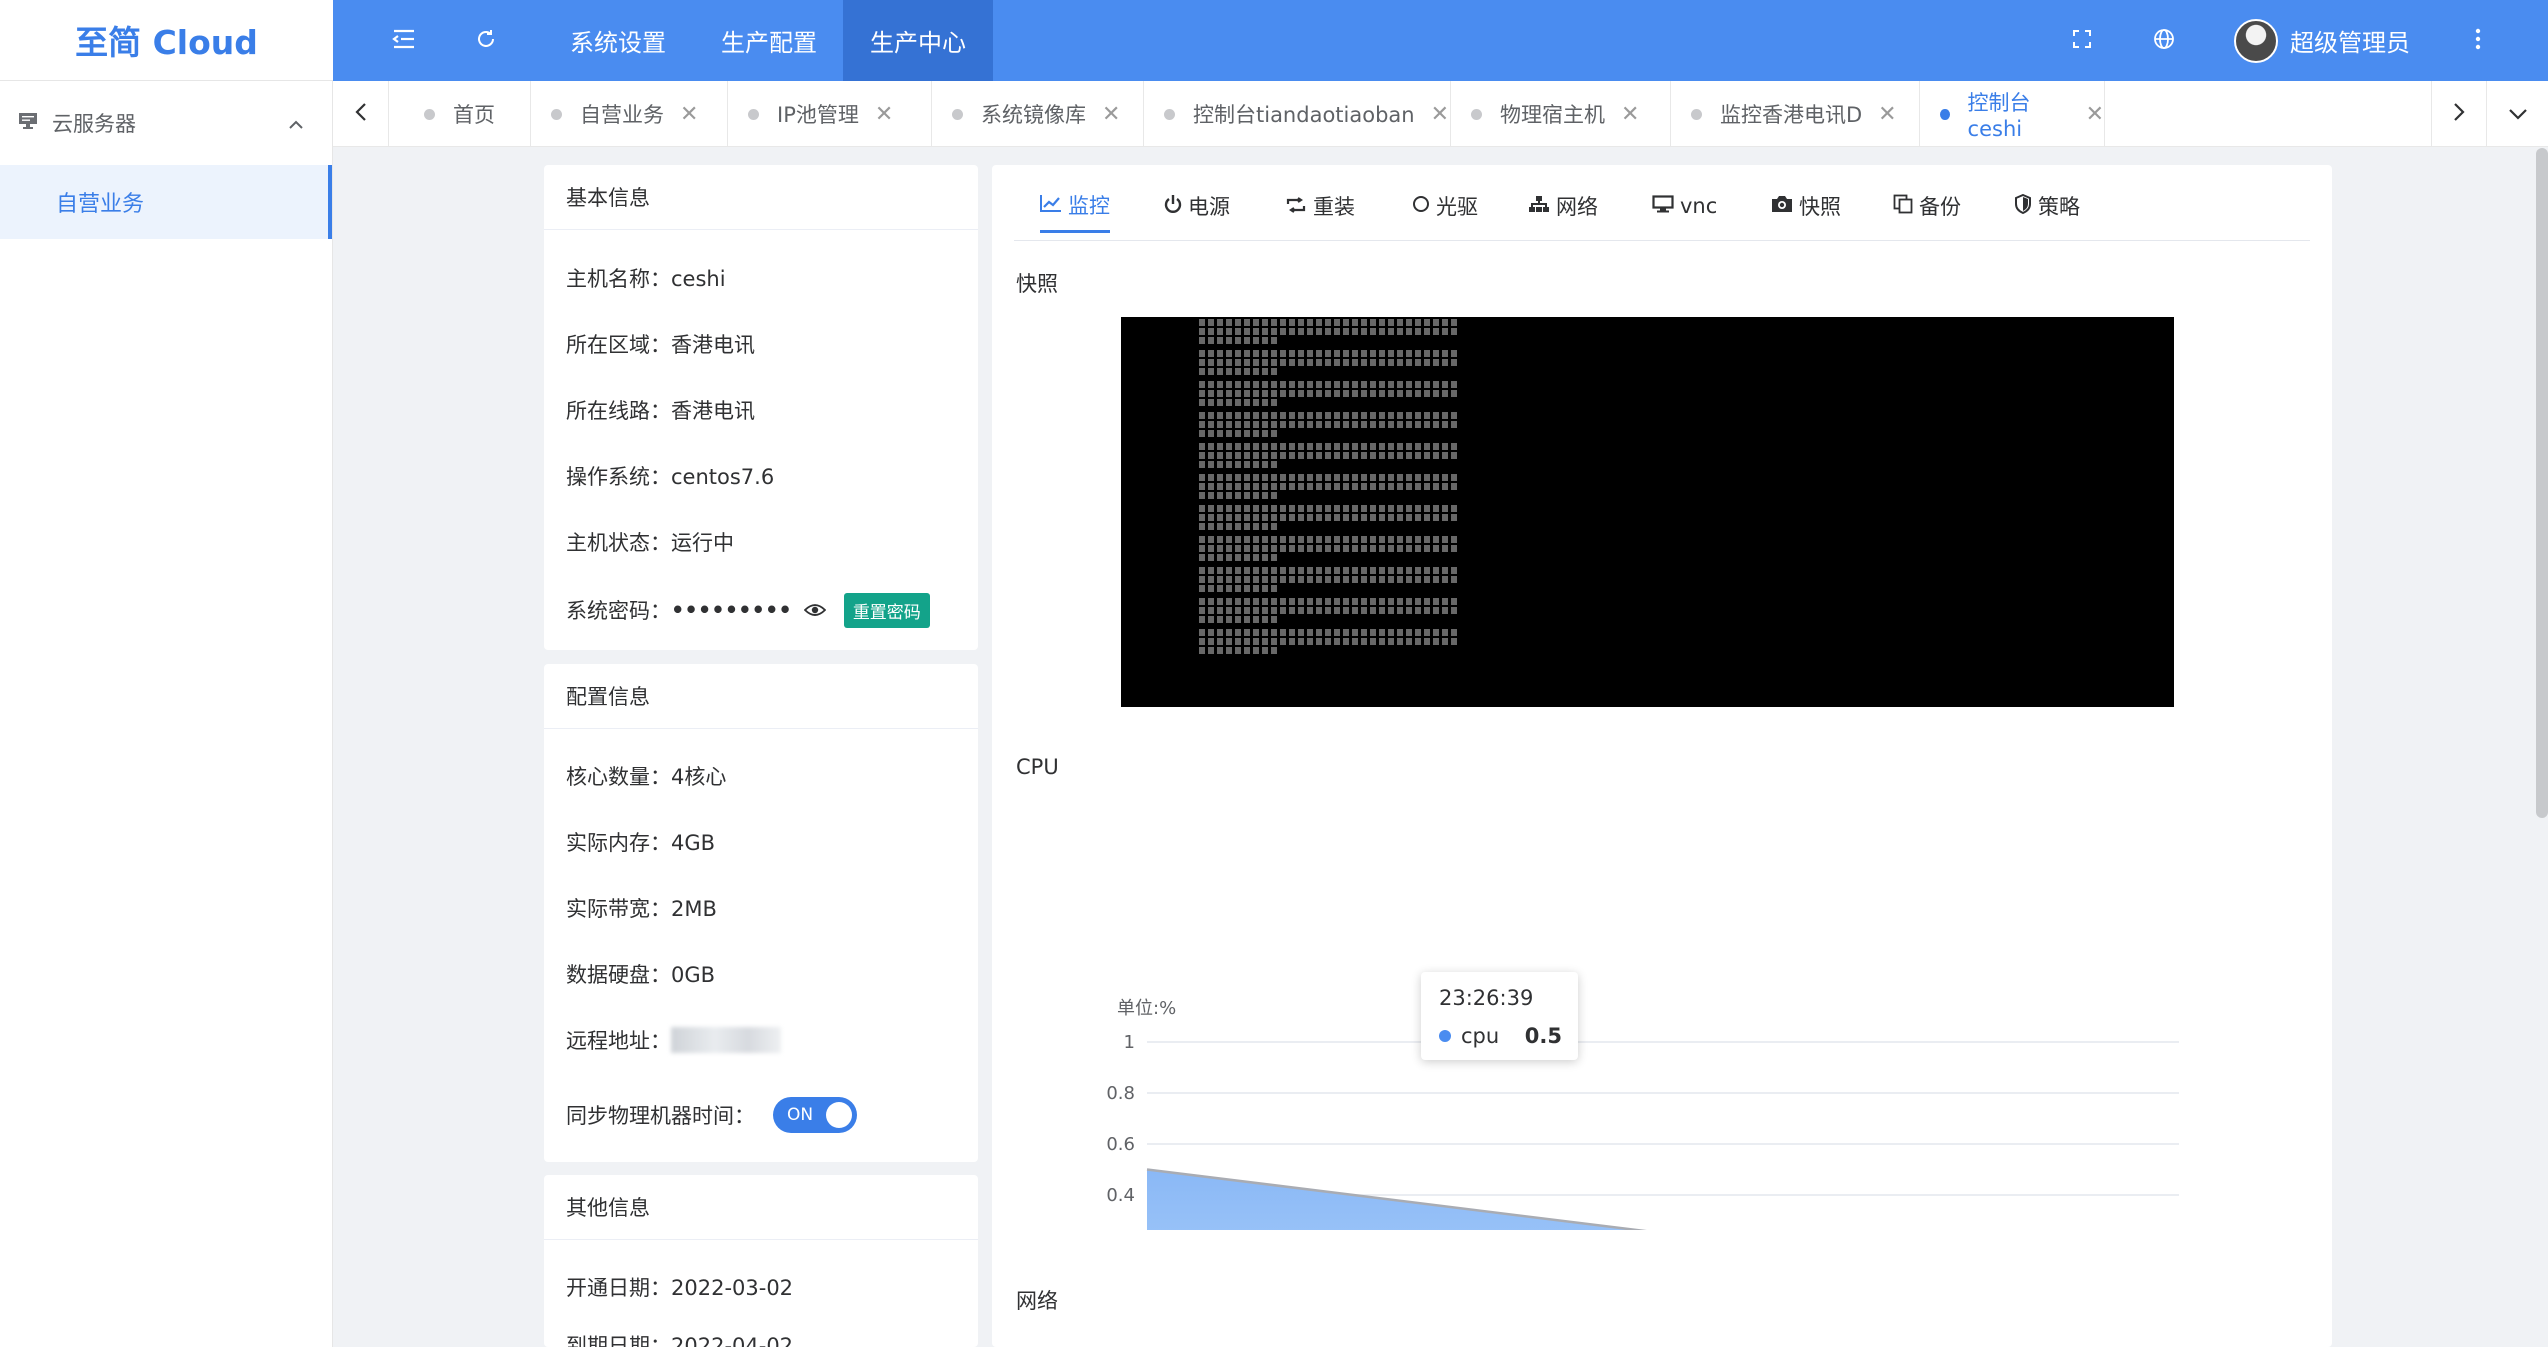 This screenshot has height=1347, width=2548. I want to click on chevron-right-icon, so click(2459, 114).